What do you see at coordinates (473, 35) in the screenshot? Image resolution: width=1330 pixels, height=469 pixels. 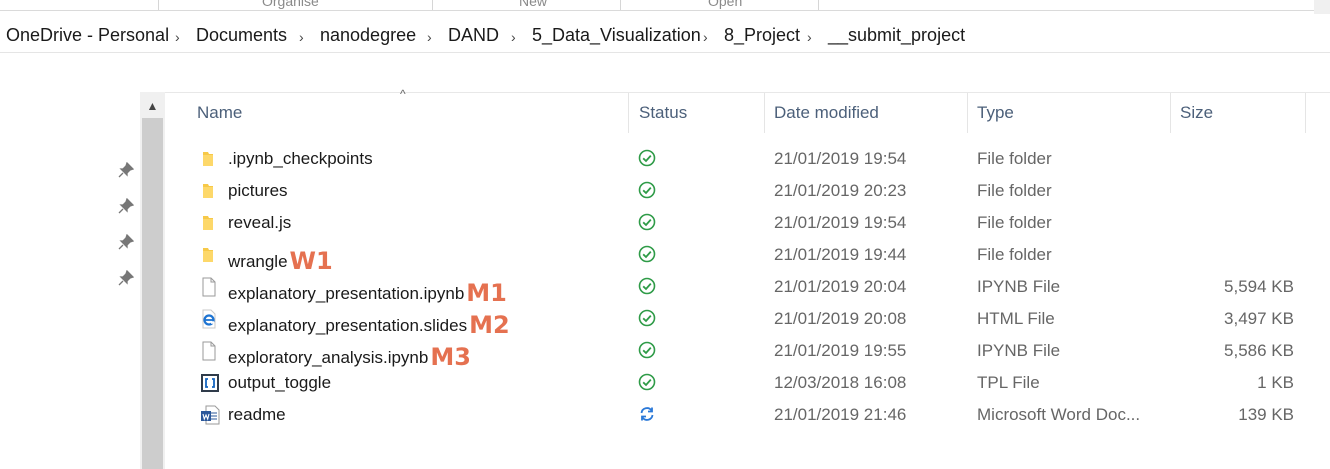 I see `breadcrumb-dand: DAND` at bounding box center [473, 35].